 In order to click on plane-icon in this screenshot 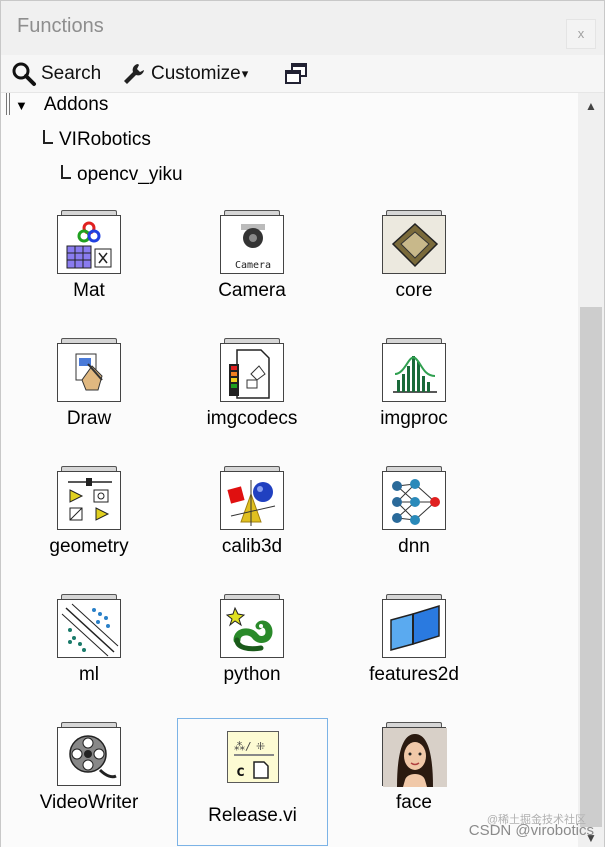, I will do `click(415, 627)`.